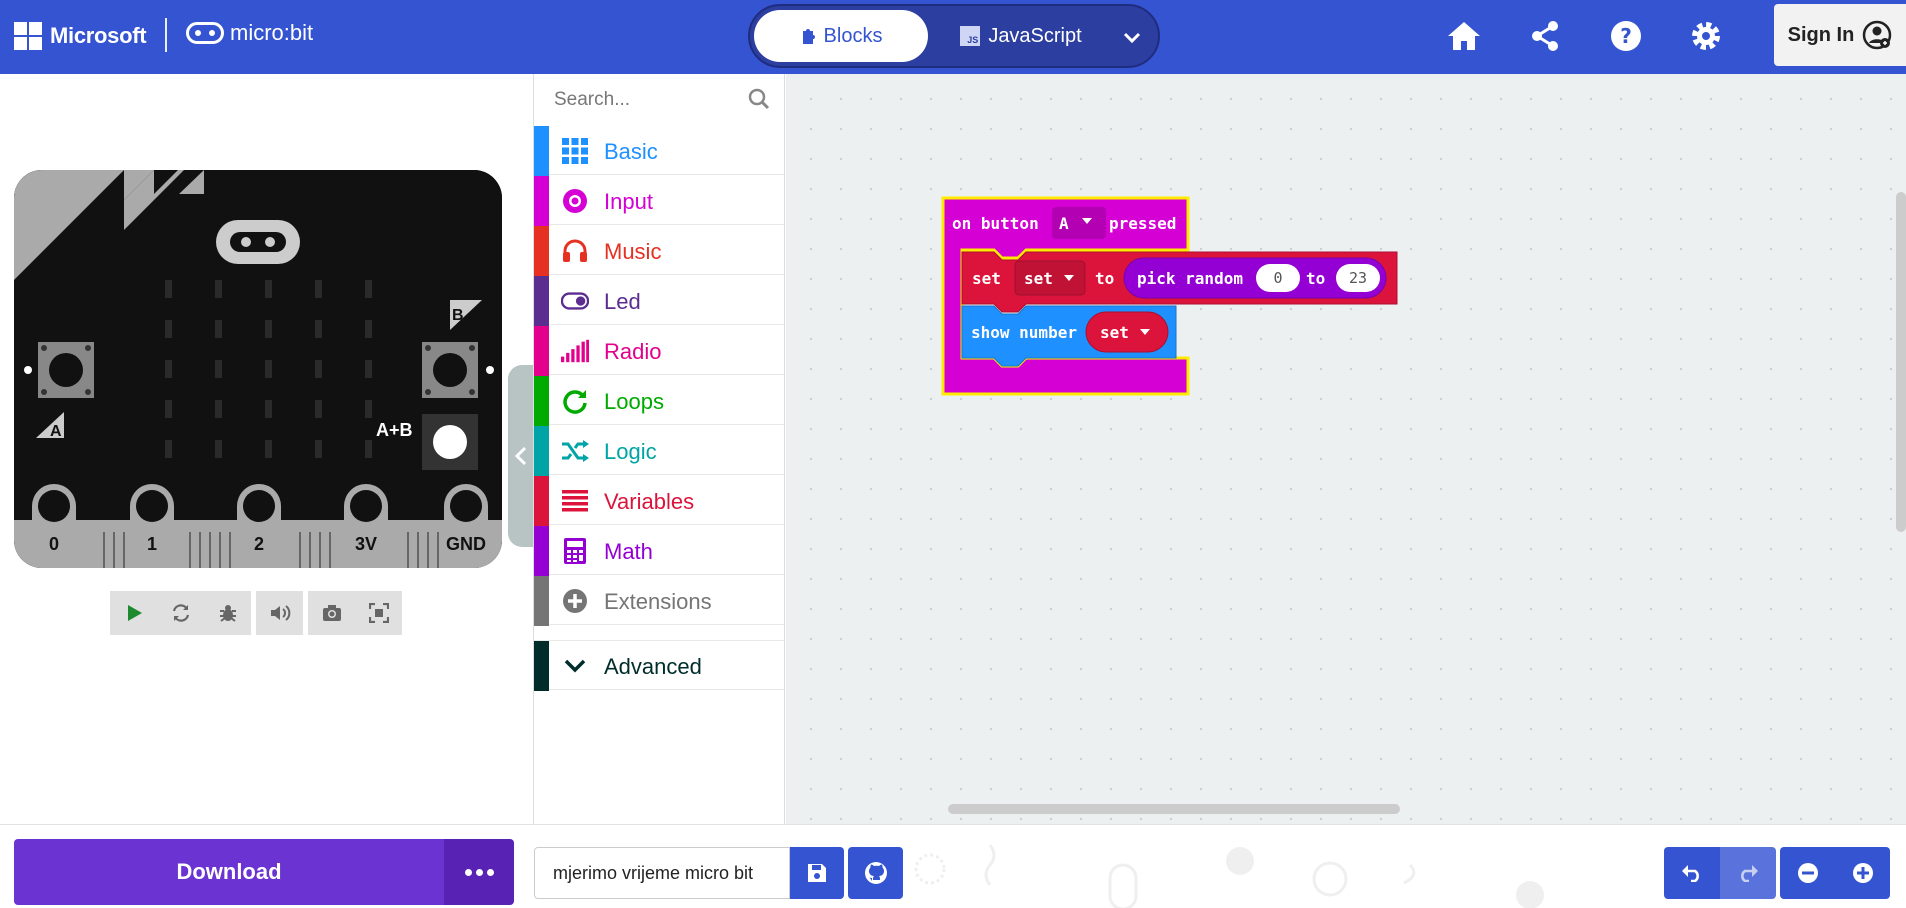  I want to click on button-dropdown-value: A, so click(1064, 223).